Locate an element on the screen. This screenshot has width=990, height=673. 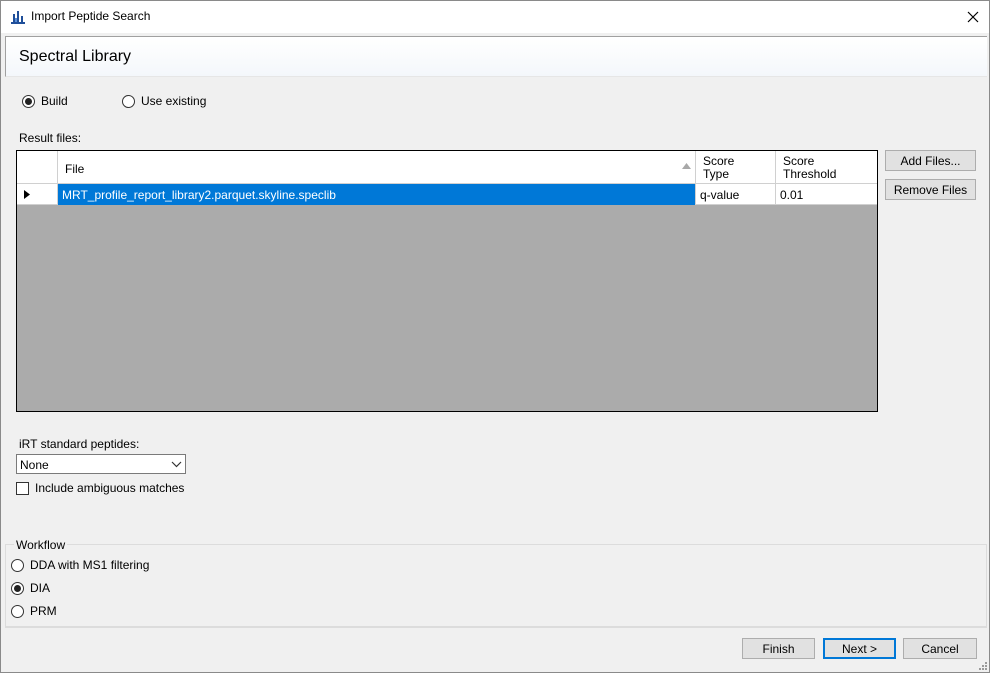
row-header-corner is located at coordinates (37, 167).